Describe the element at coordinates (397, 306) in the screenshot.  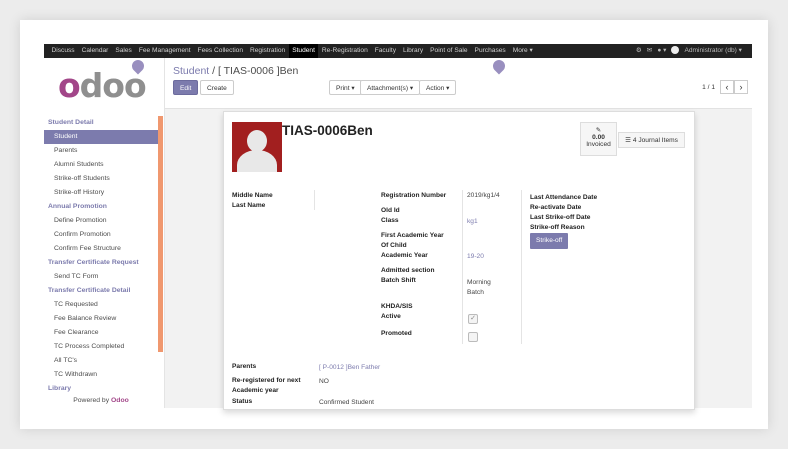
I see `khda-sis-label: KHDA/SIS` at that location.